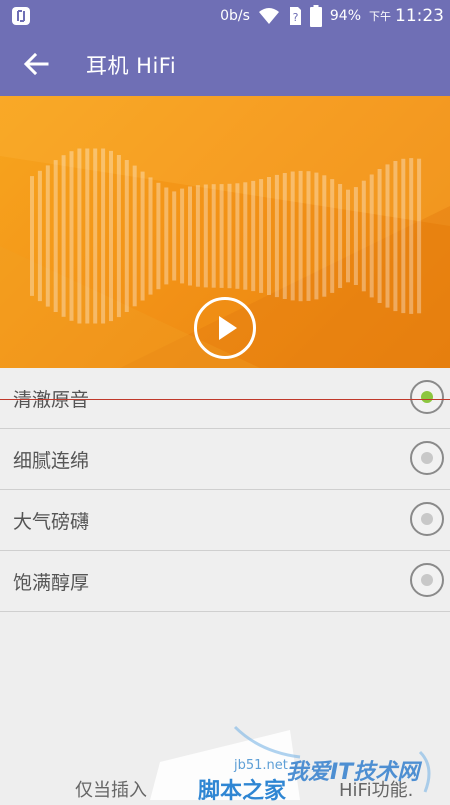  Describe the element at coordinates (315, 16) in the screenshot. I see `battery-icon` at that location.